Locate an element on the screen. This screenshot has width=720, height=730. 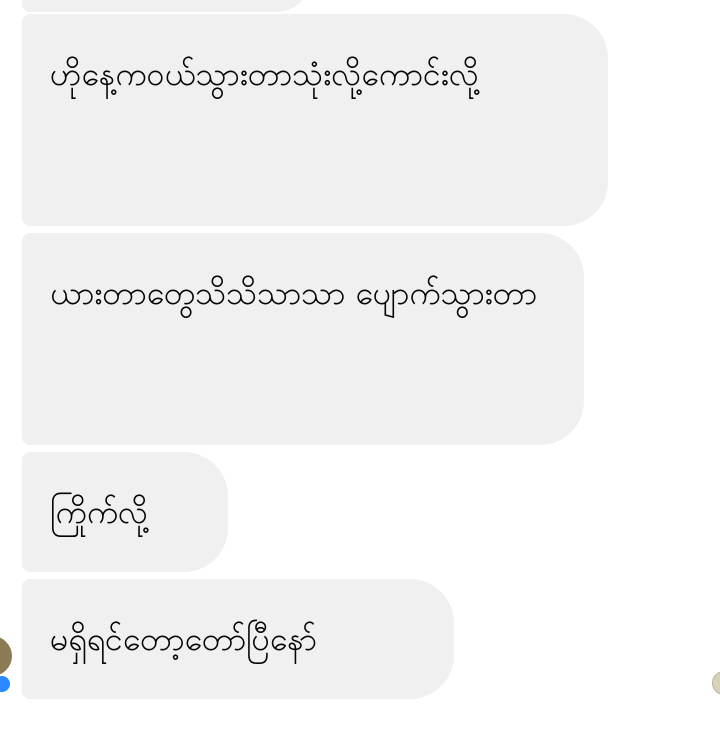
message-bubble-previous is located at coordinates (167, 6).